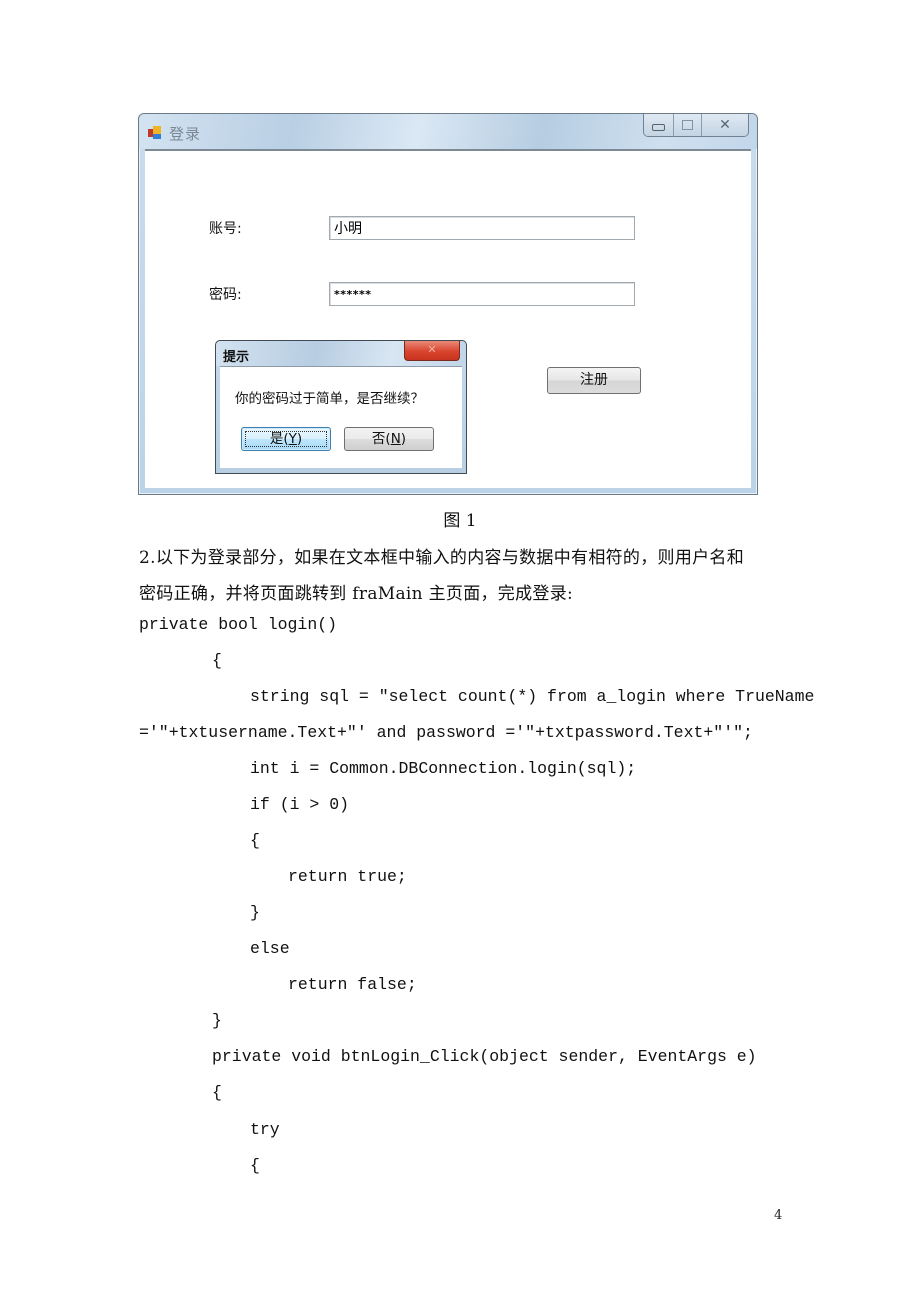  I want to click on window-controls: ✕, so click(696, 125).